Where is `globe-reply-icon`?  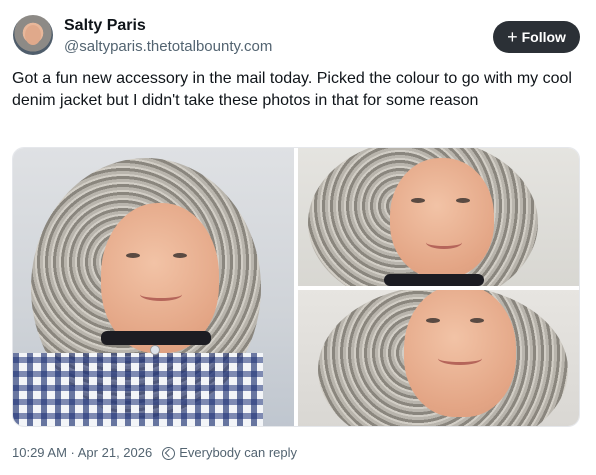 globe-reply-icon is located at coordinates (169, 453).